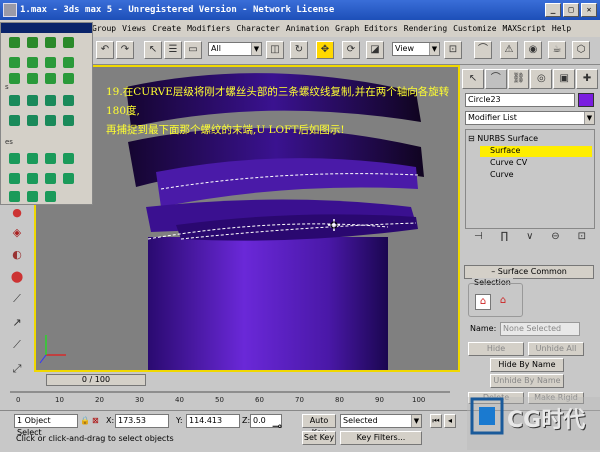  I want to click on previous-frame-icon: ◂, so click(450, 421).